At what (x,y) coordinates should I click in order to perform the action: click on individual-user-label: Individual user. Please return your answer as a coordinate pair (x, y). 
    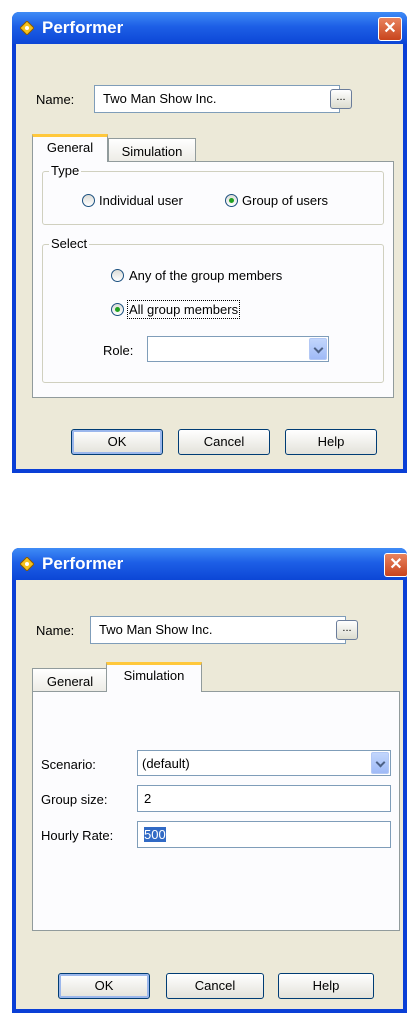
    Looking at the image, I should click on (141, 200).